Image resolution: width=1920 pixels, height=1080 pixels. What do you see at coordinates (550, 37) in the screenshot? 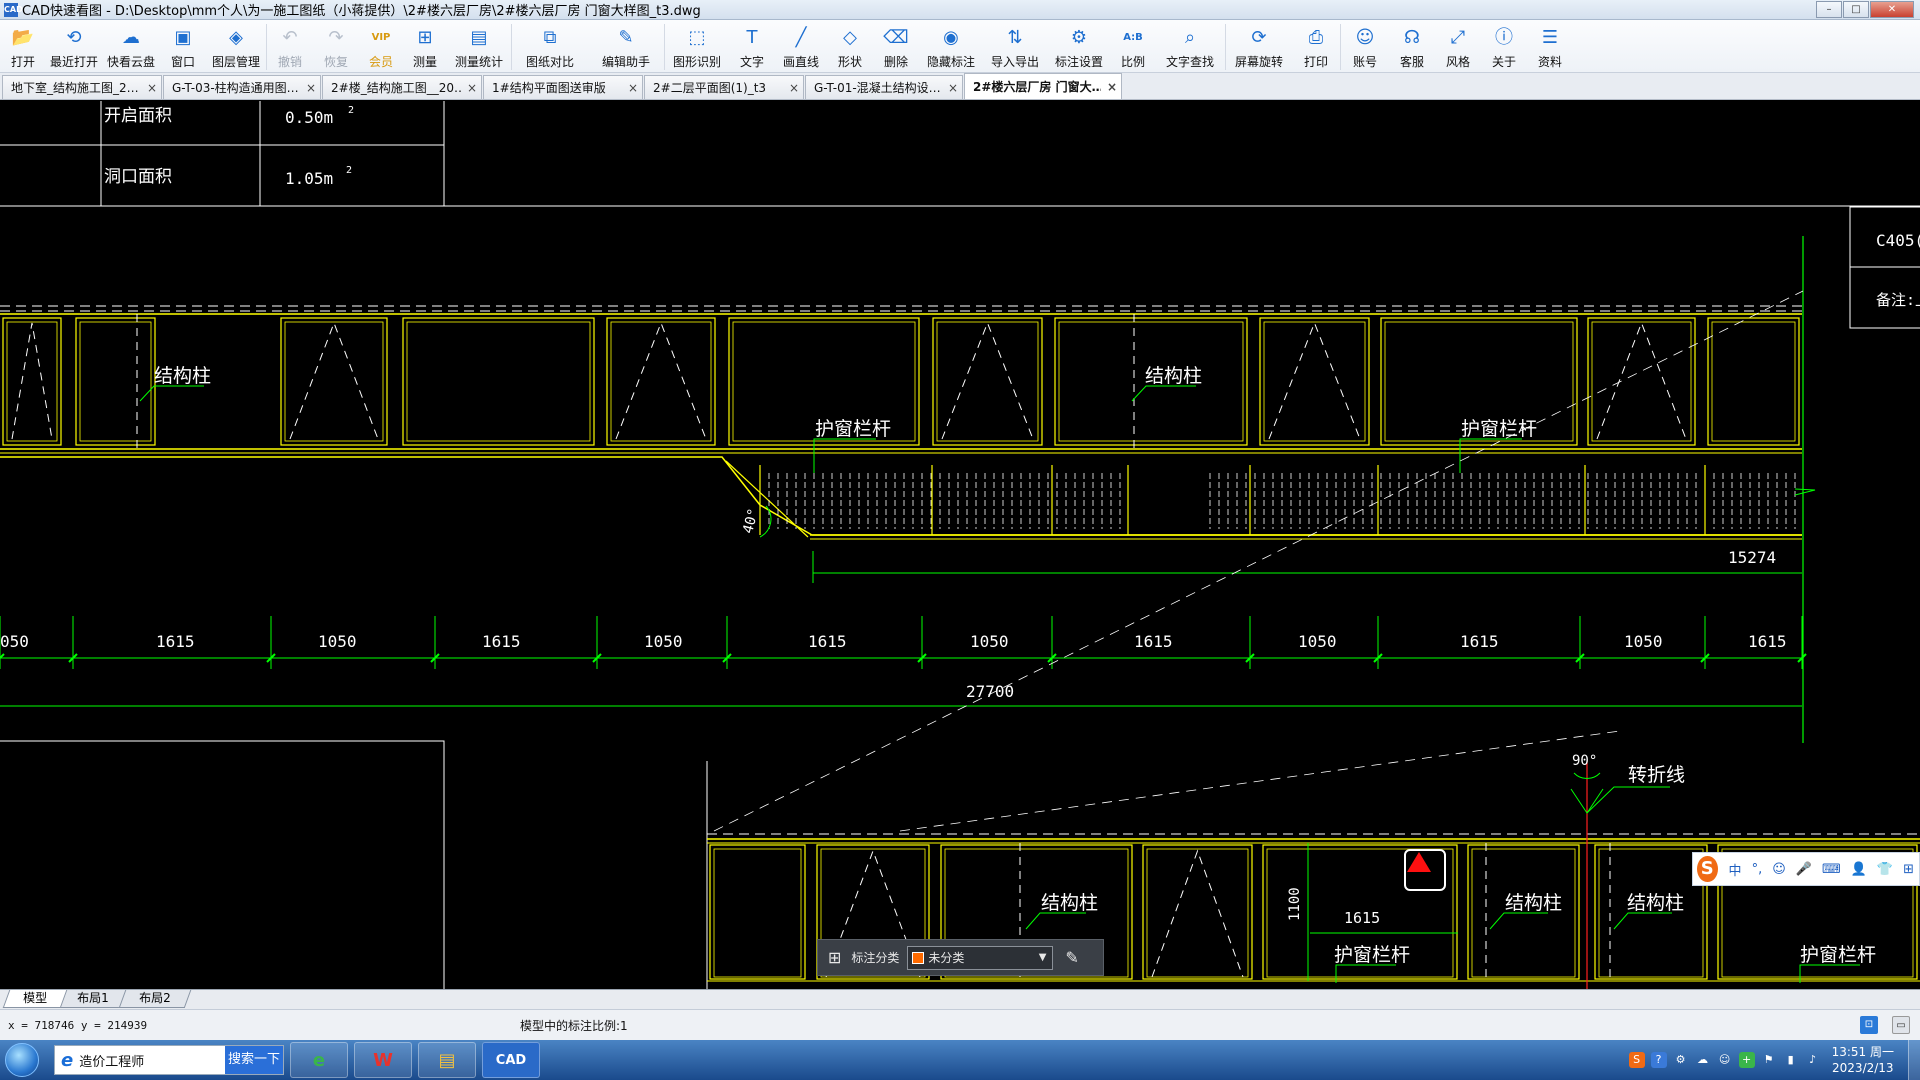
I see `compare-icon: ⧉` at bounding box center [550, 37].